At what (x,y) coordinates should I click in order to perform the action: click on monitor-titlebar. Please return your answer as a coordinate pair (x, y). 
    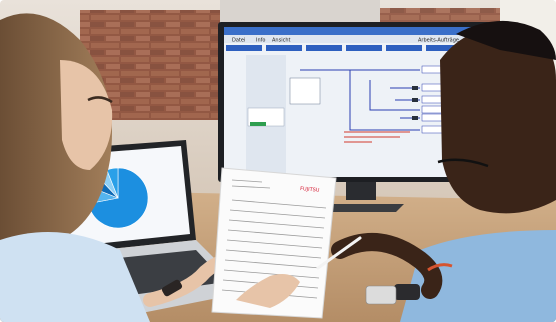
    Looking at the image, I should click on (357, 31).